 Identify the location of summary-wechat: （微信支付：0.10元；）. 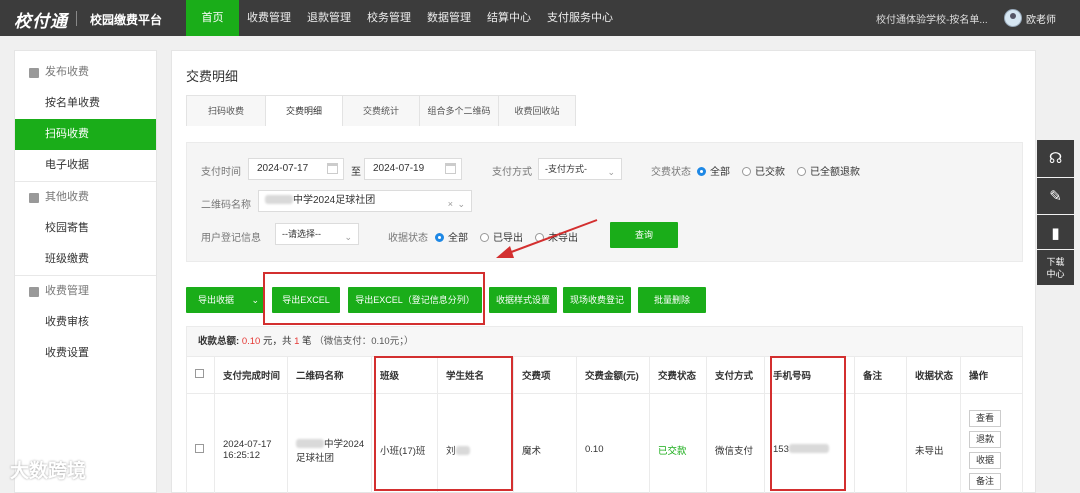
(364, 341).